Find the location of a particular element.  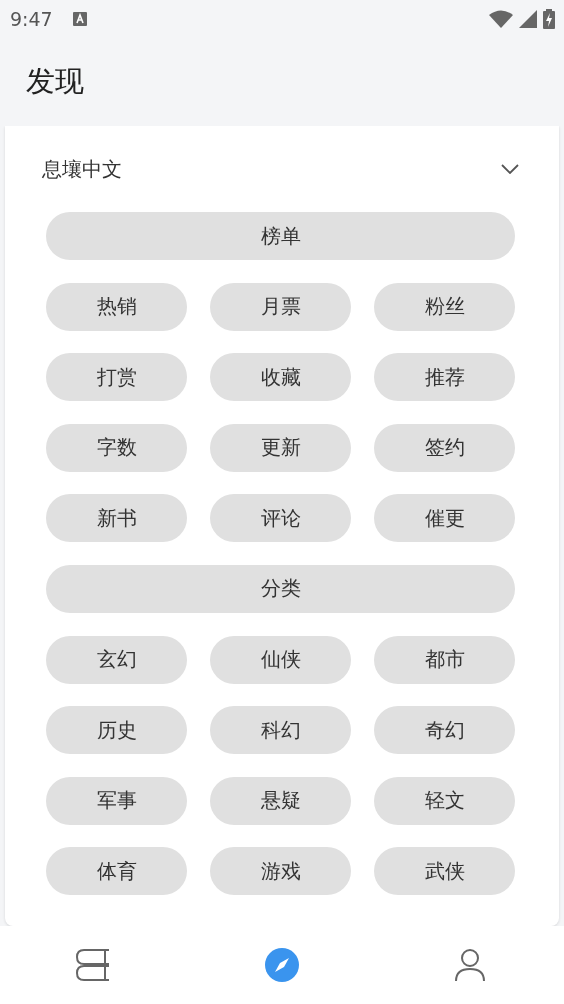

tag-button: 收藏 is located at coordinates (280, 377).